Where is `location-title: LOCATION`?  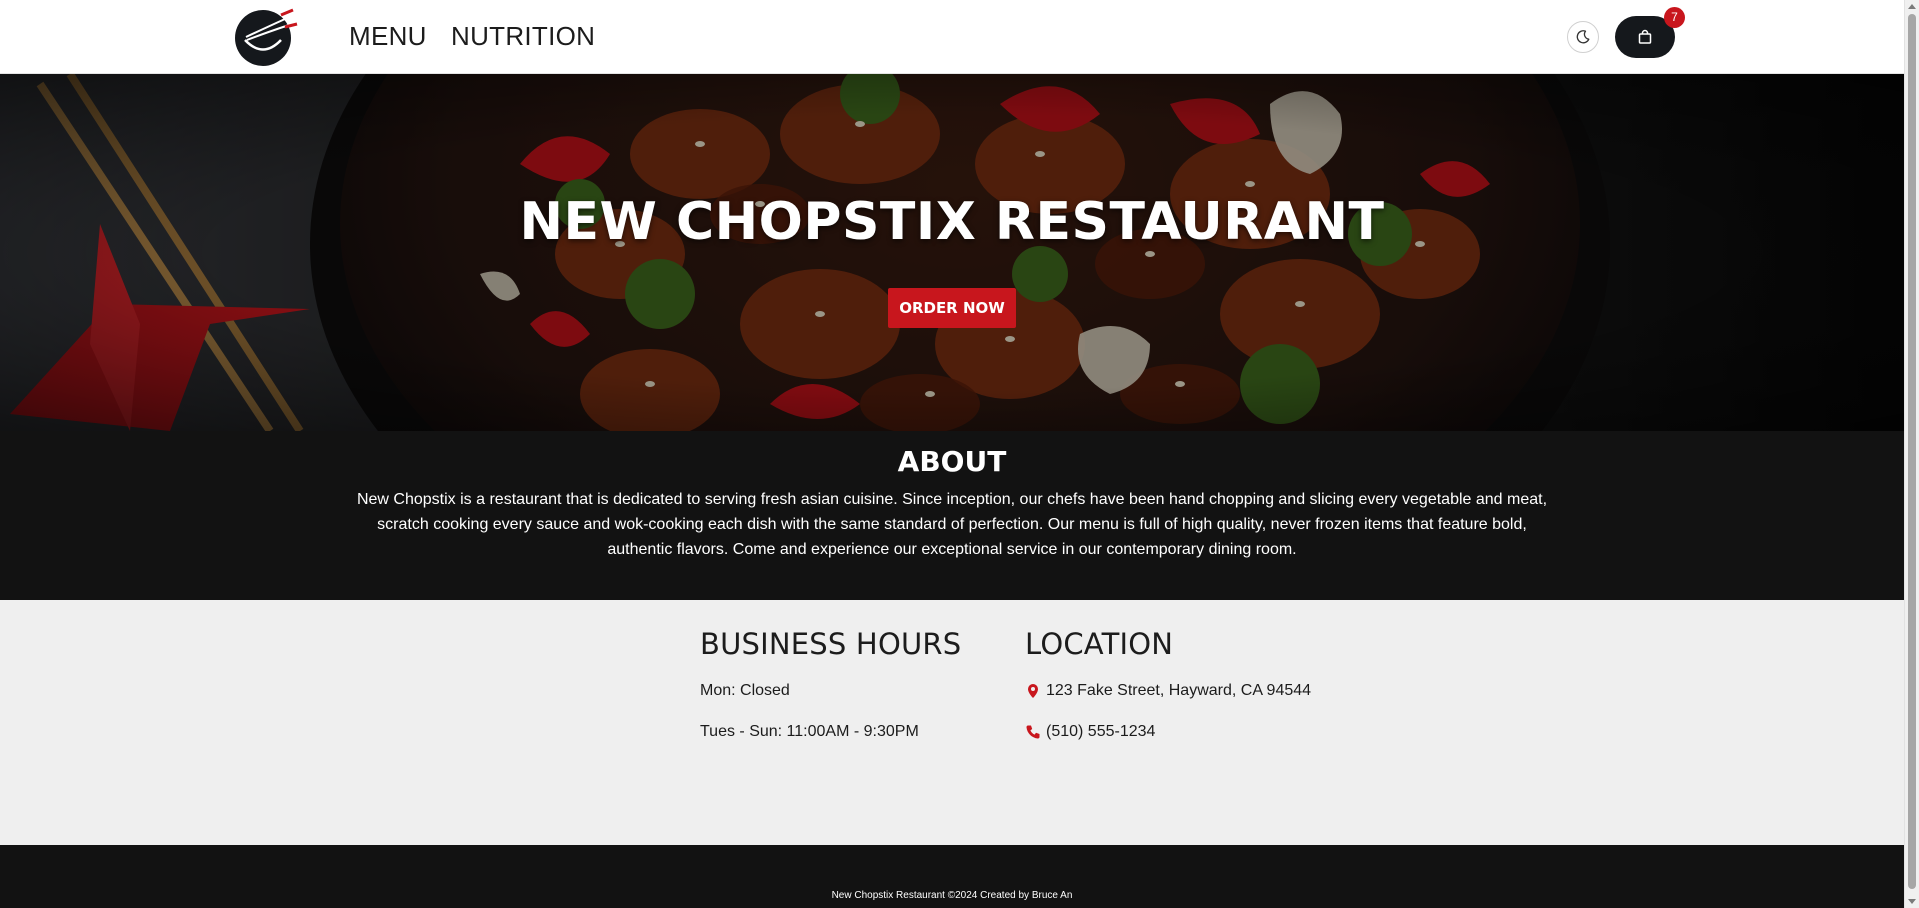
location-title: LOCATION is located at coordinates (1099, 644).